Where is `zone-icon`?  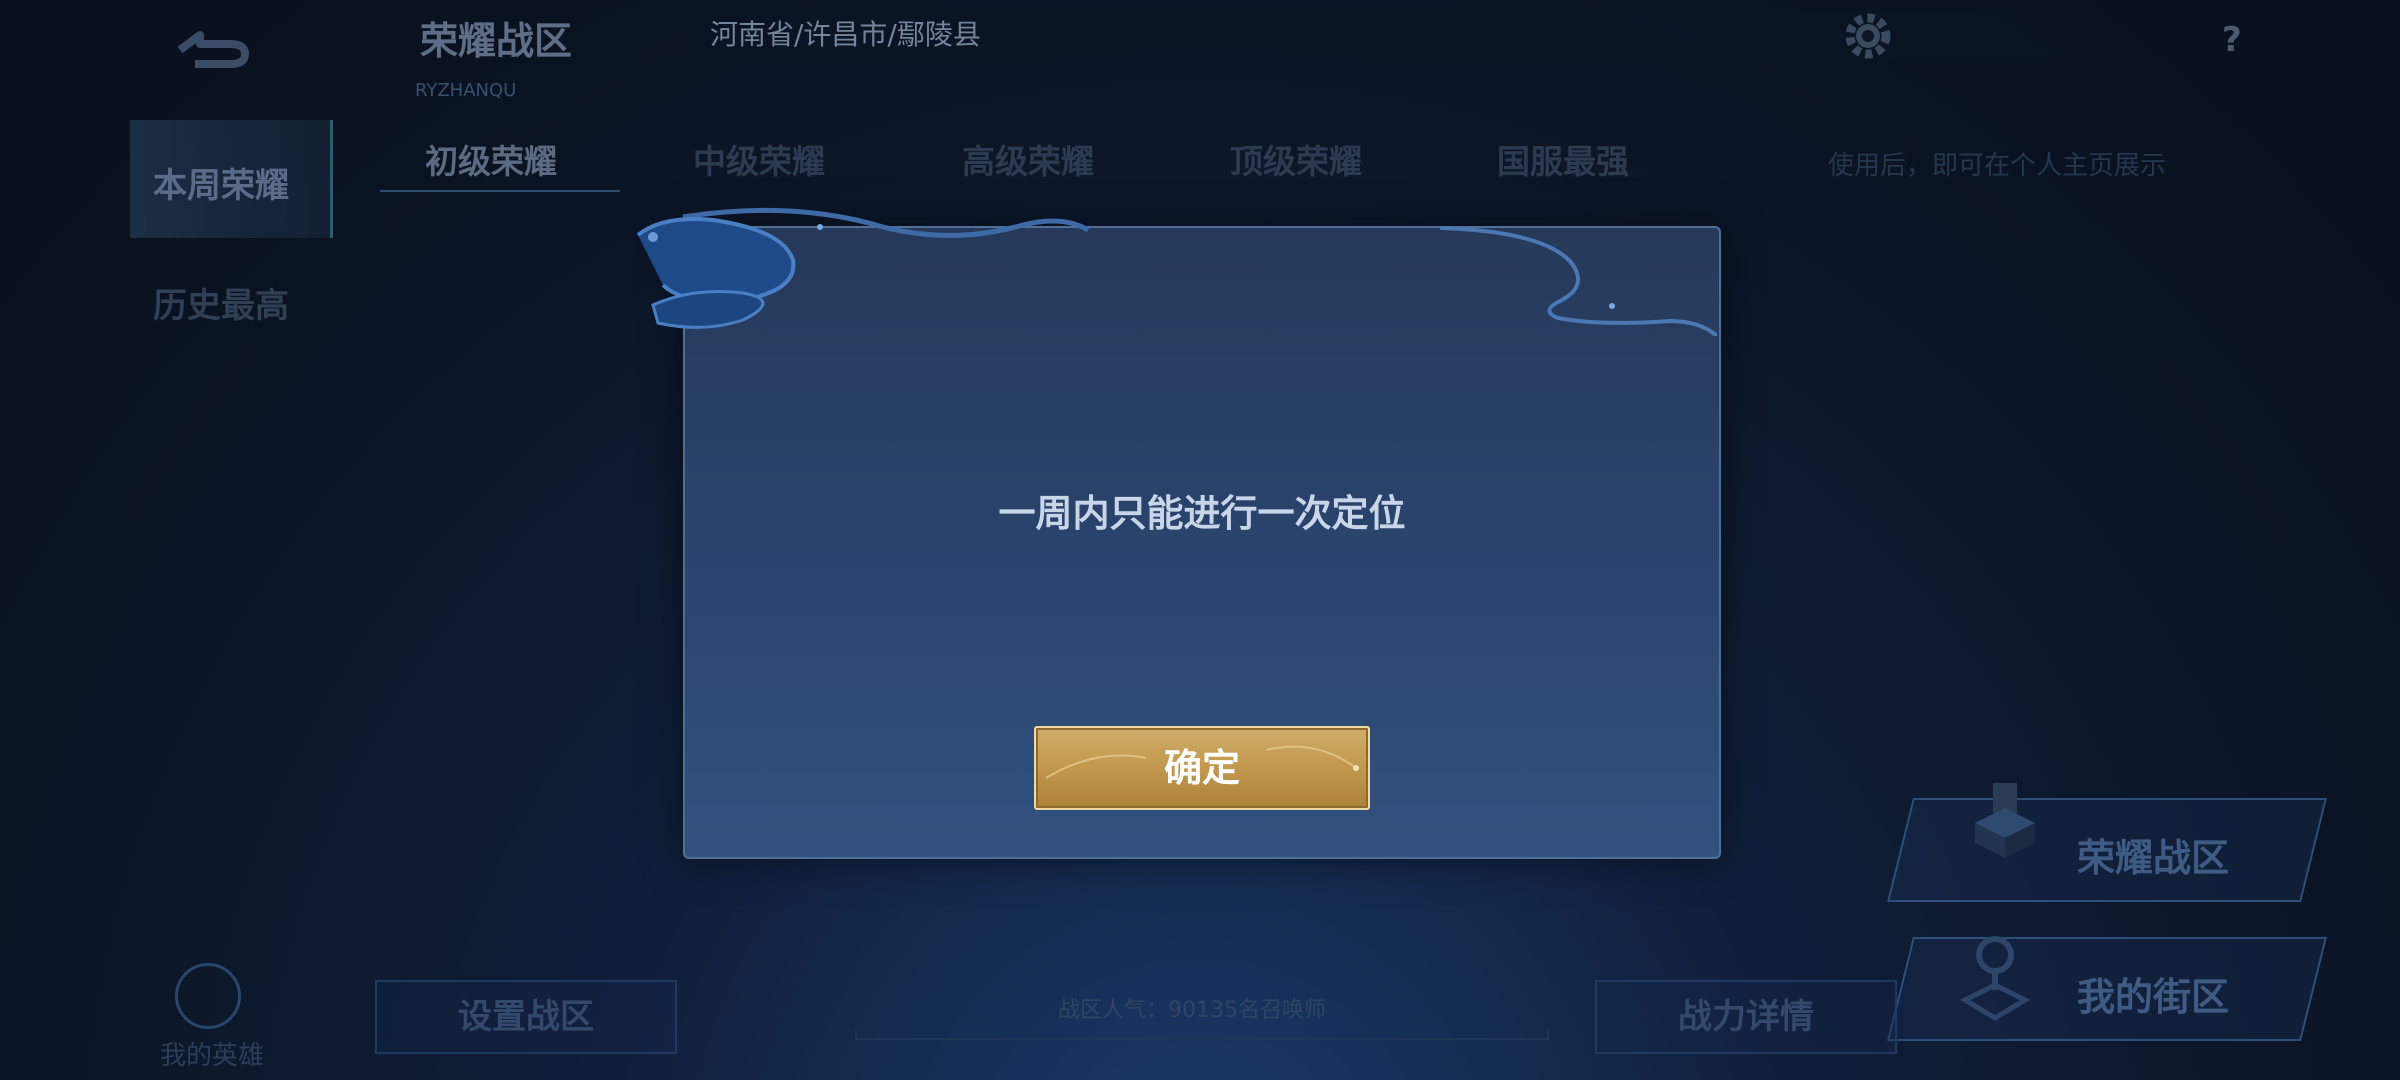 zone-icon is located at coordinates (2005, 823).